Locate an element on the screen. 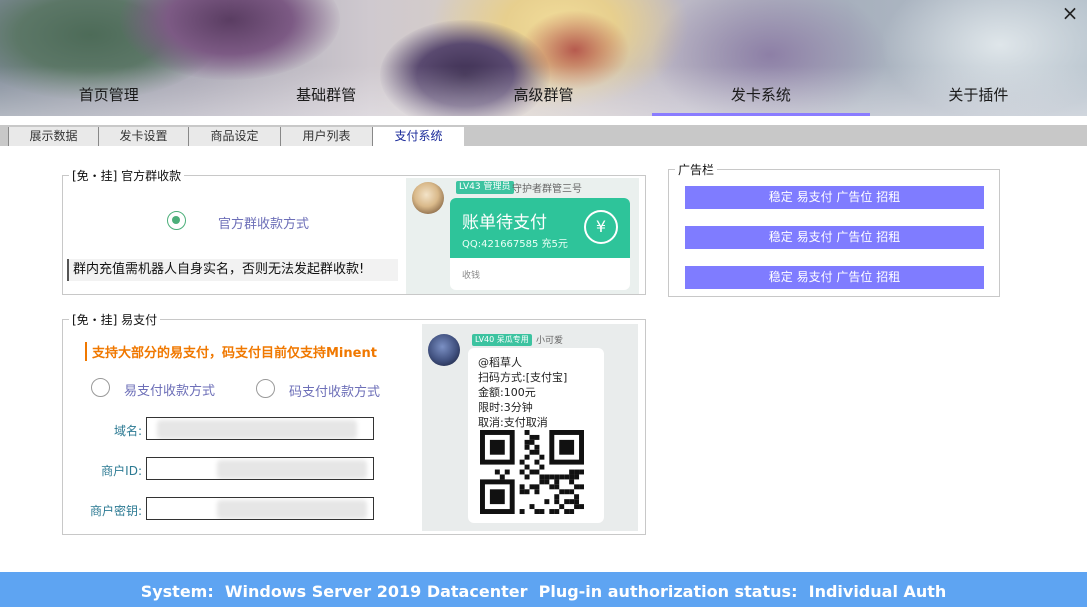 The width and height of the screenshot is (1087, 607). qr-code-icon is located at coordinates (532, 472).